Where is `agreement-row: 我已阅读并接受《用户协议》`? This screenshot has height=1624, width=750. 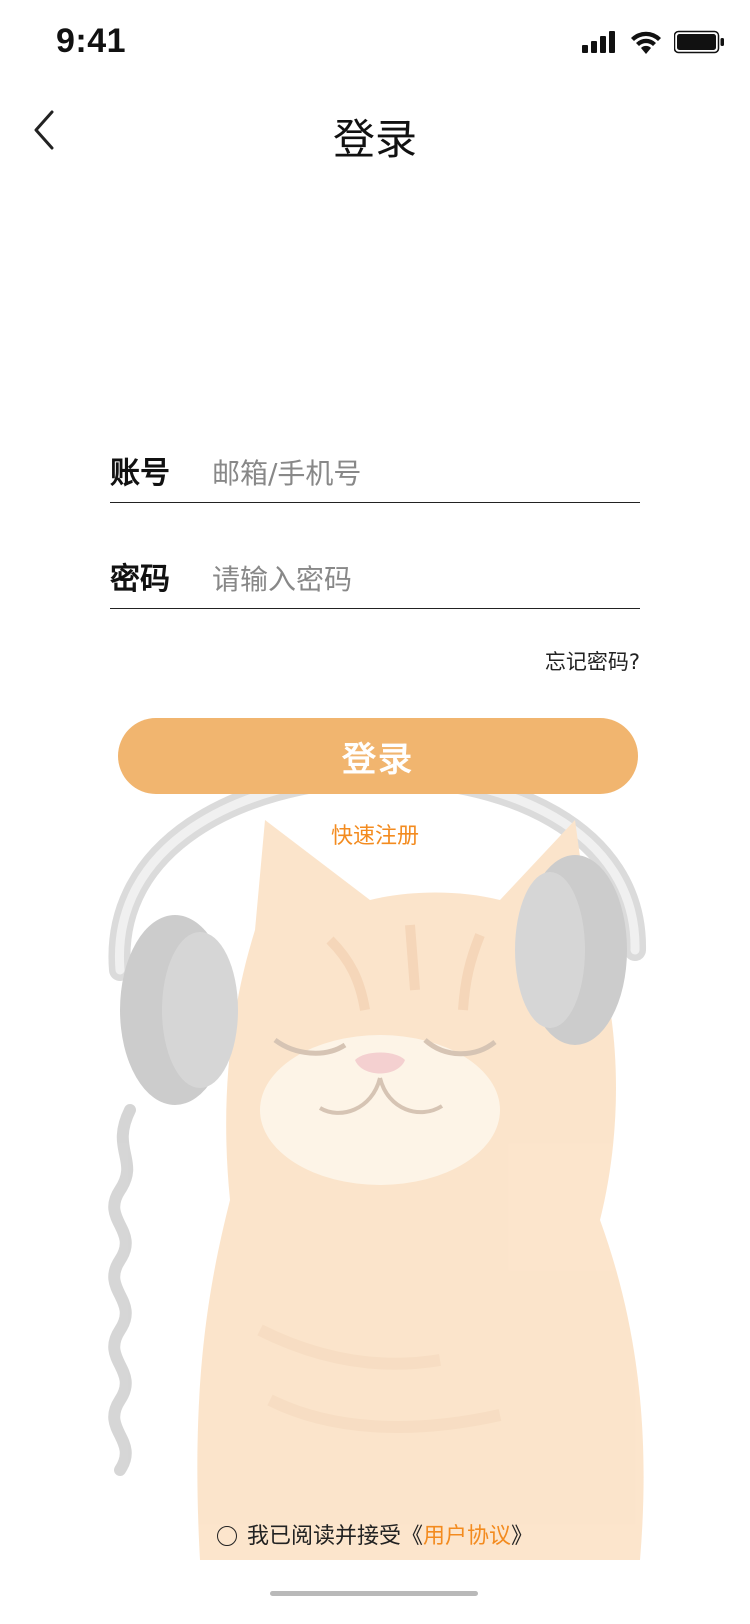
agreement-row: 我已阅读并接受《用户协议》 is located at coordinates (375, 1534).